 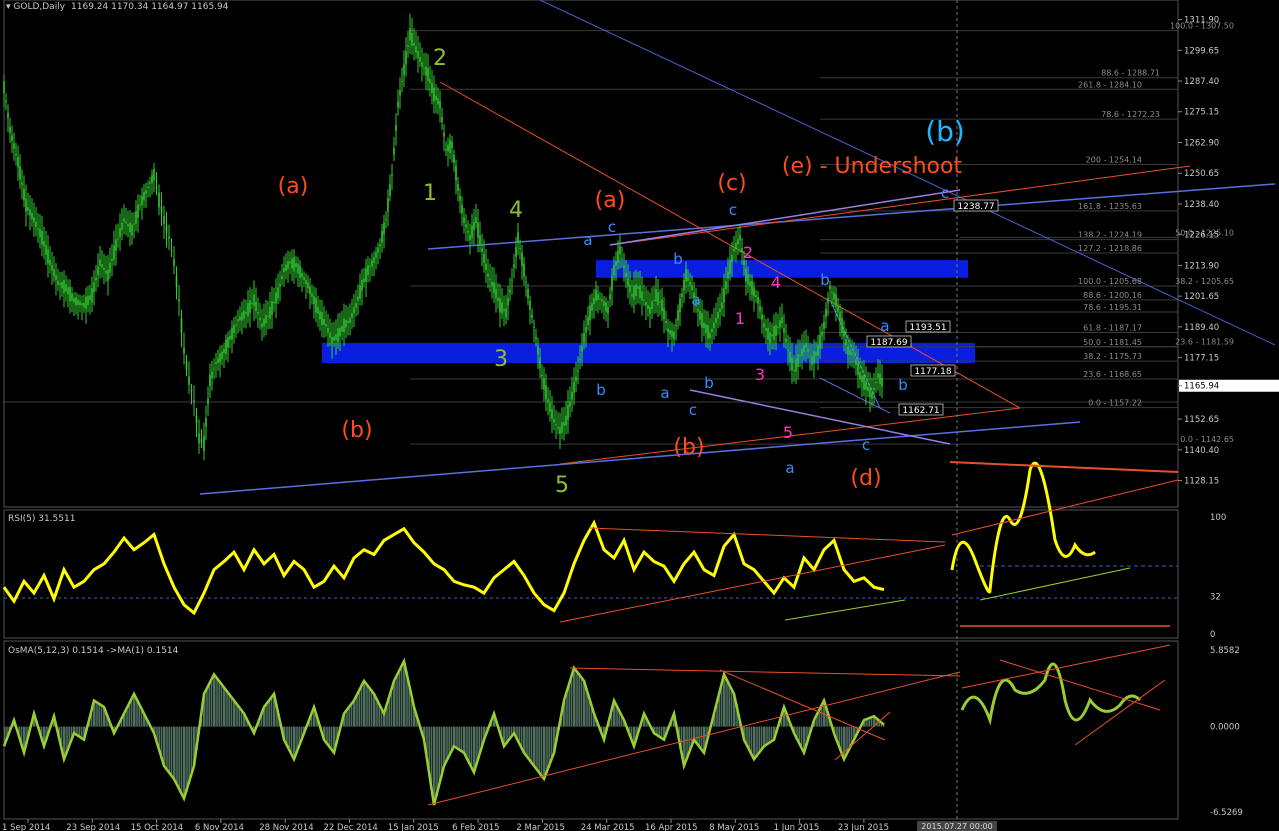 What do you see at coordinates (760, 374) in the screenshot?
I see `wave-label: 3` at bounding box center [760, 374].